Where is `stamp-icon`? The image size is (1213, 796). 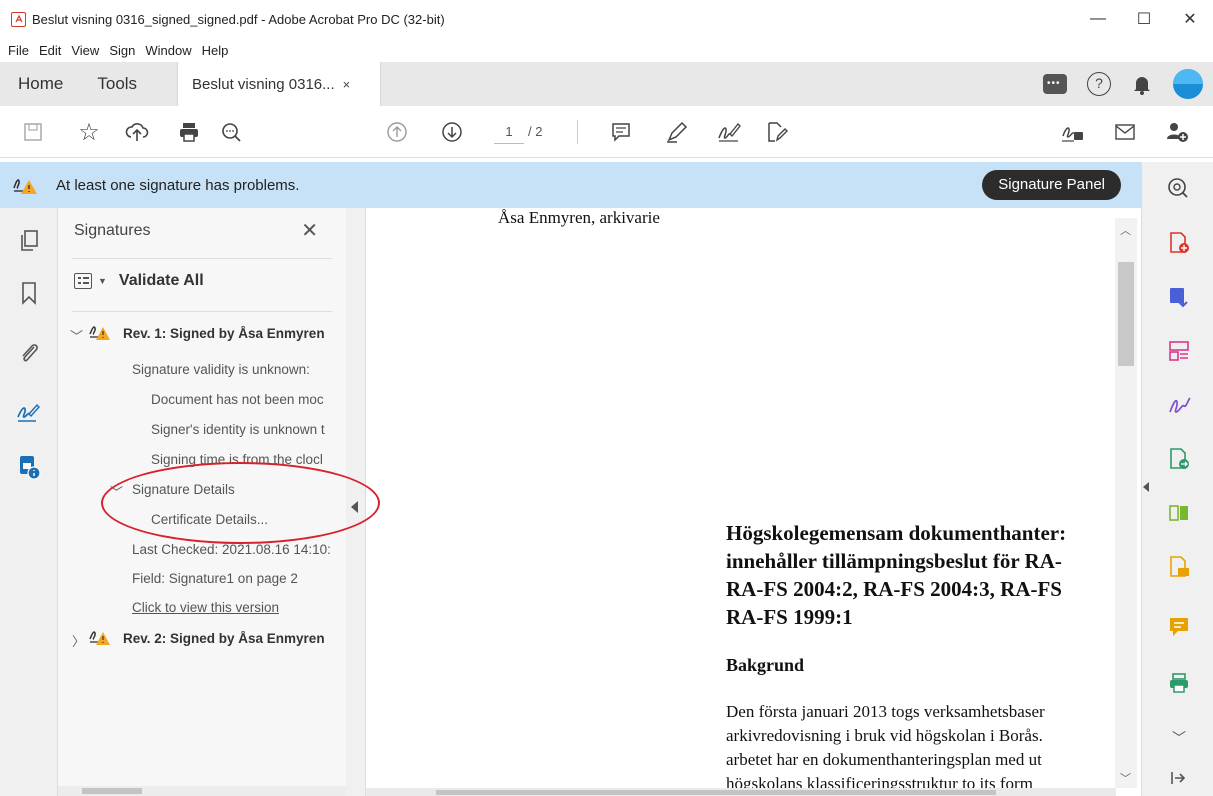 stamp-icon is located at coordinates (1179, 567).